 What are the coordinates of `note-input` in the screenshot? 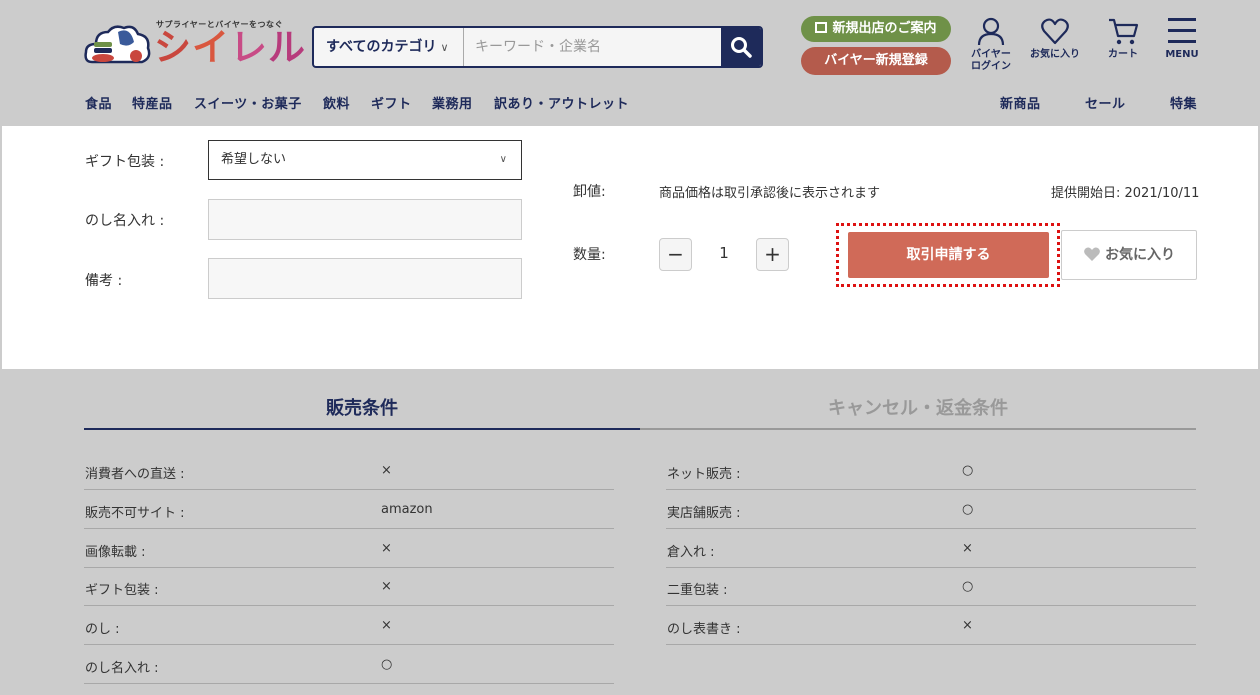 It's located at (365, 278).